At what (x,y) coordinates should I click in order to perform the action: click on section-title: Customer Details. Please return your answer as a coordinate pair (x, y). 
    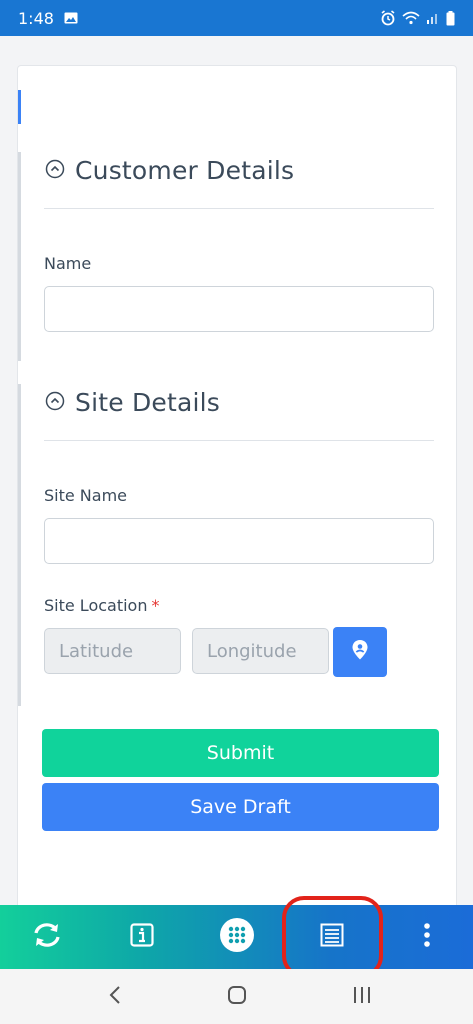
    Looking at the image, I should click on (185, 170).